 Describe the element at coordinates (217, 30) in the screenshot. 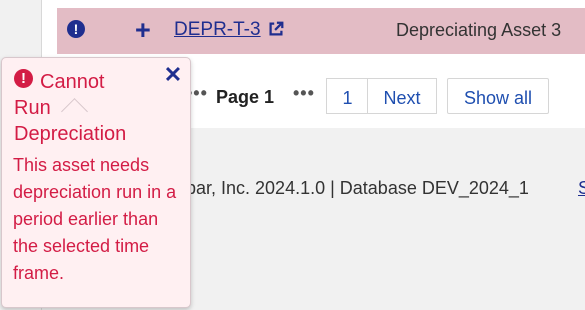

I see `asset-code-link: DEPR-T-3` at that location.